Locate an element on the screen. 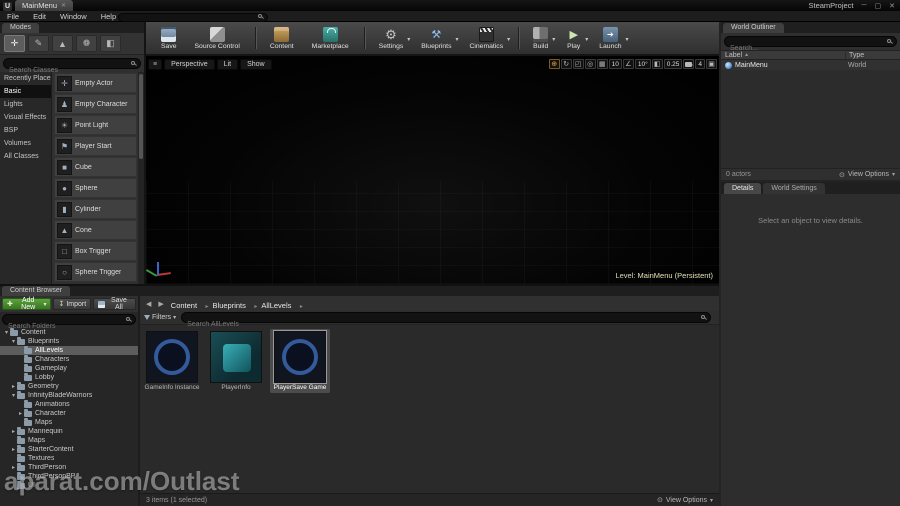  grid-snap-value: 10 is located at coordinates (615, 64).